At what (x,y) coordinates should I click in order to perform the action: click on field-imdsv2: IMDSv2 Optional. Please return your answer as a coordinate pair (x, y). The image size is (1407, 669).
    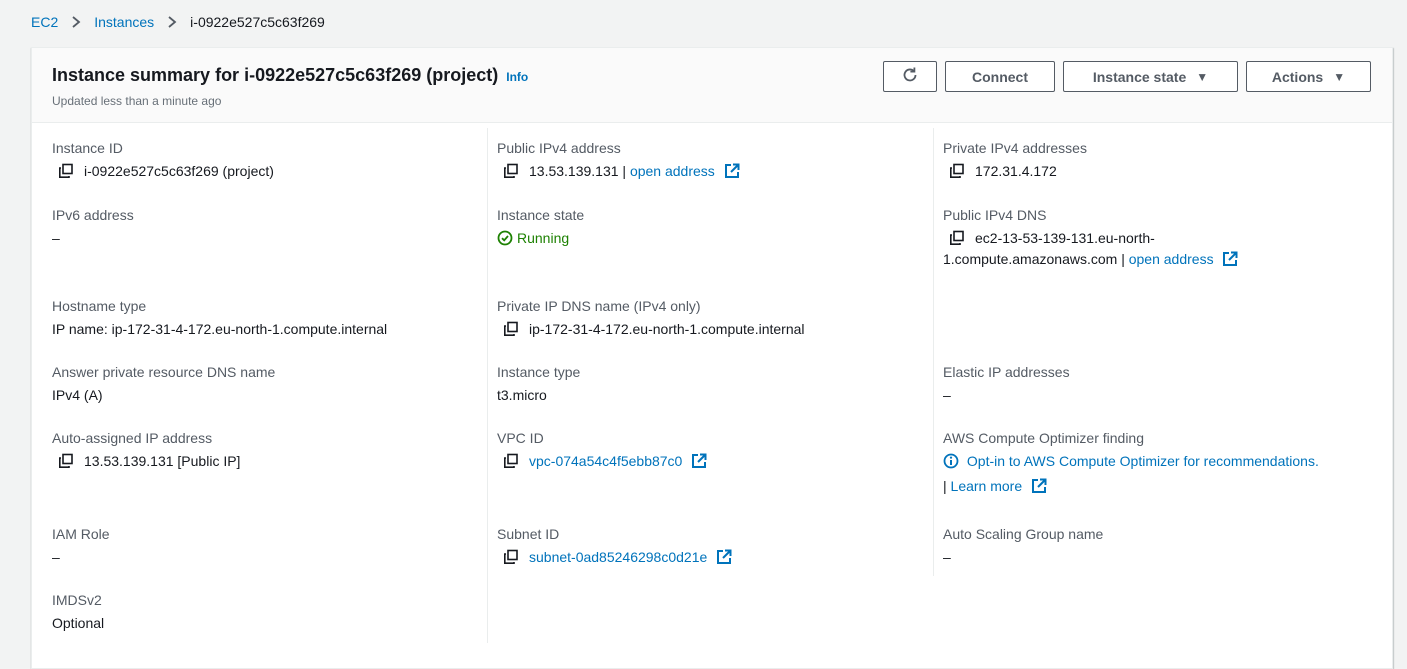
    Looking at the image, I should click on (78, 611).